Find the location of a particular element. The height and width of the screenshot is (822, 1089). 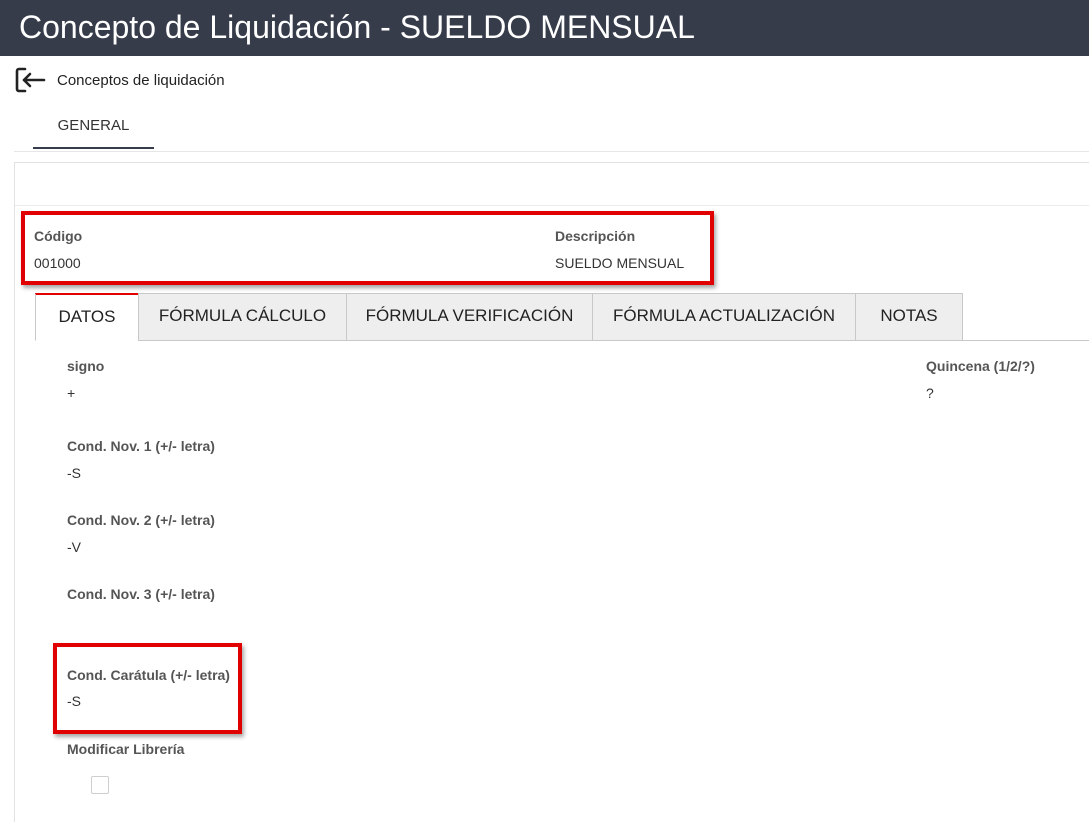

panel-divider is located at coordinates (552, 205).